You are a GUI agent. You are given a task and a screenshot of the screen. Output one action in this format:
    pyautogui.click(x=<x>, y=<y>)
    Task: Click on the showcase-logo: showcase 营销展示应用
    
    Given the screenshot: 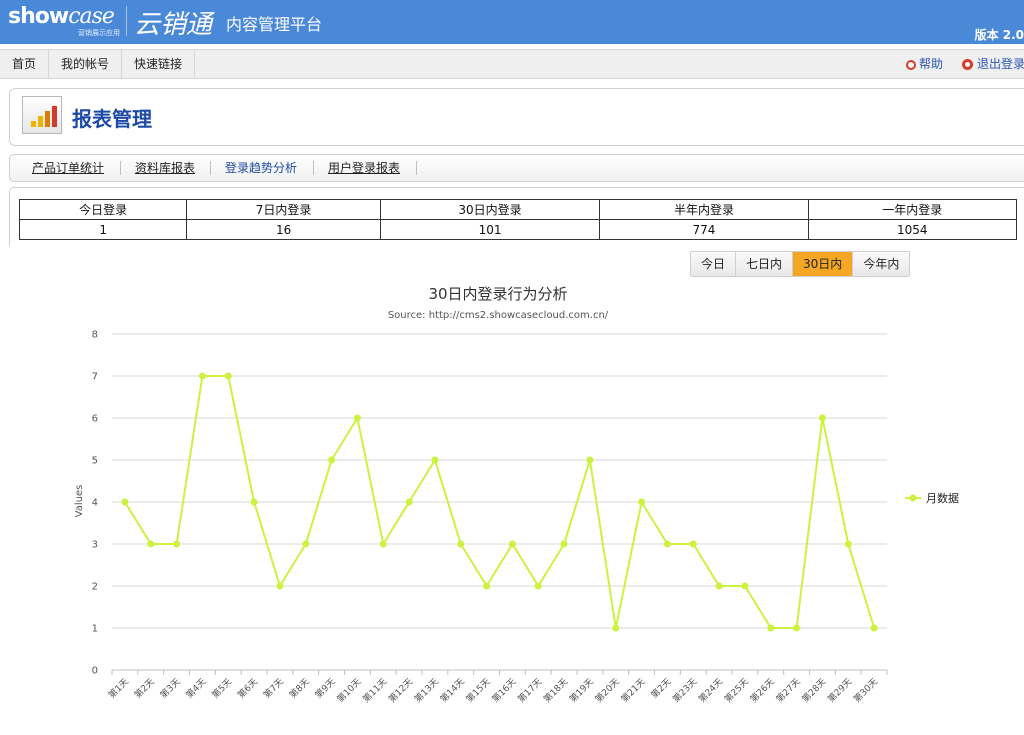 What is the action you would take?
    pyautogui.click(x=66, y=21)
    